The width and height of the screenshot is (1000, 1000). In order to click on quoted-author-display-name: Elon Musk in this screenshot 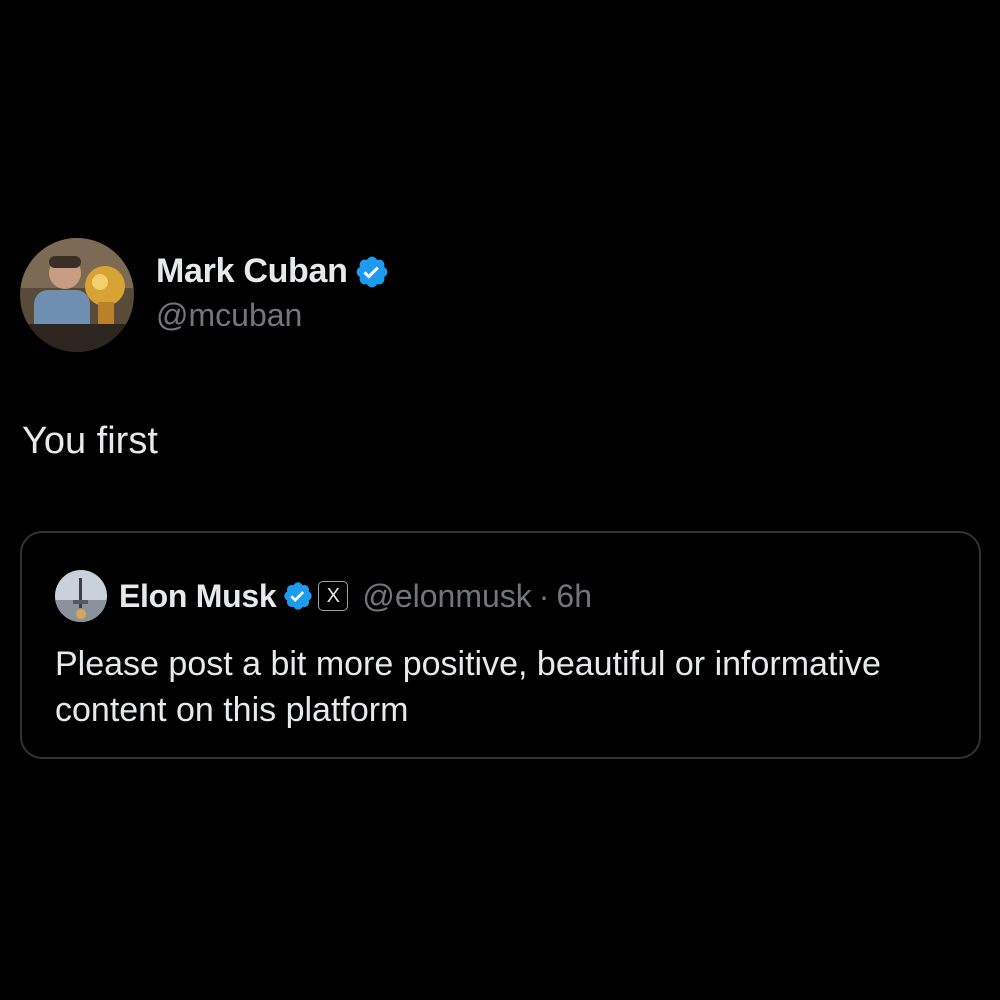, I will do `click(198, 596)`.